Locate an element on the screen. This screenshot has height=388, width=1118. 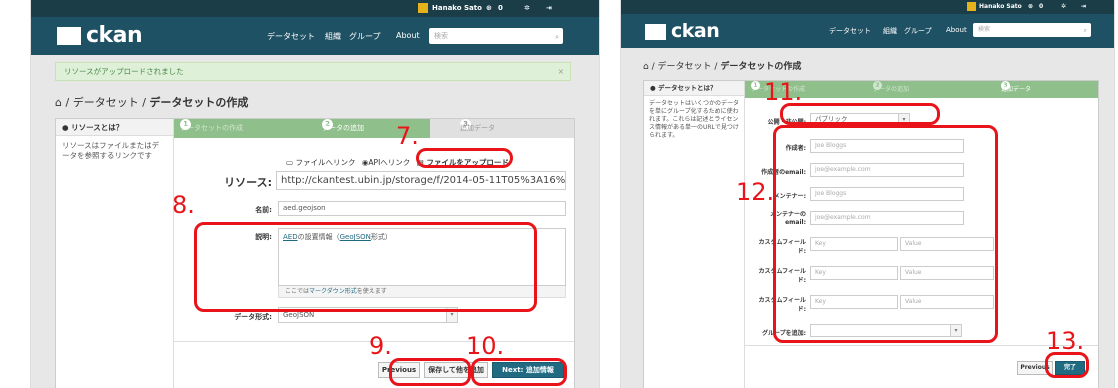
sidebar-title: ● データセットとは？ is located at coordinates (694, 88).